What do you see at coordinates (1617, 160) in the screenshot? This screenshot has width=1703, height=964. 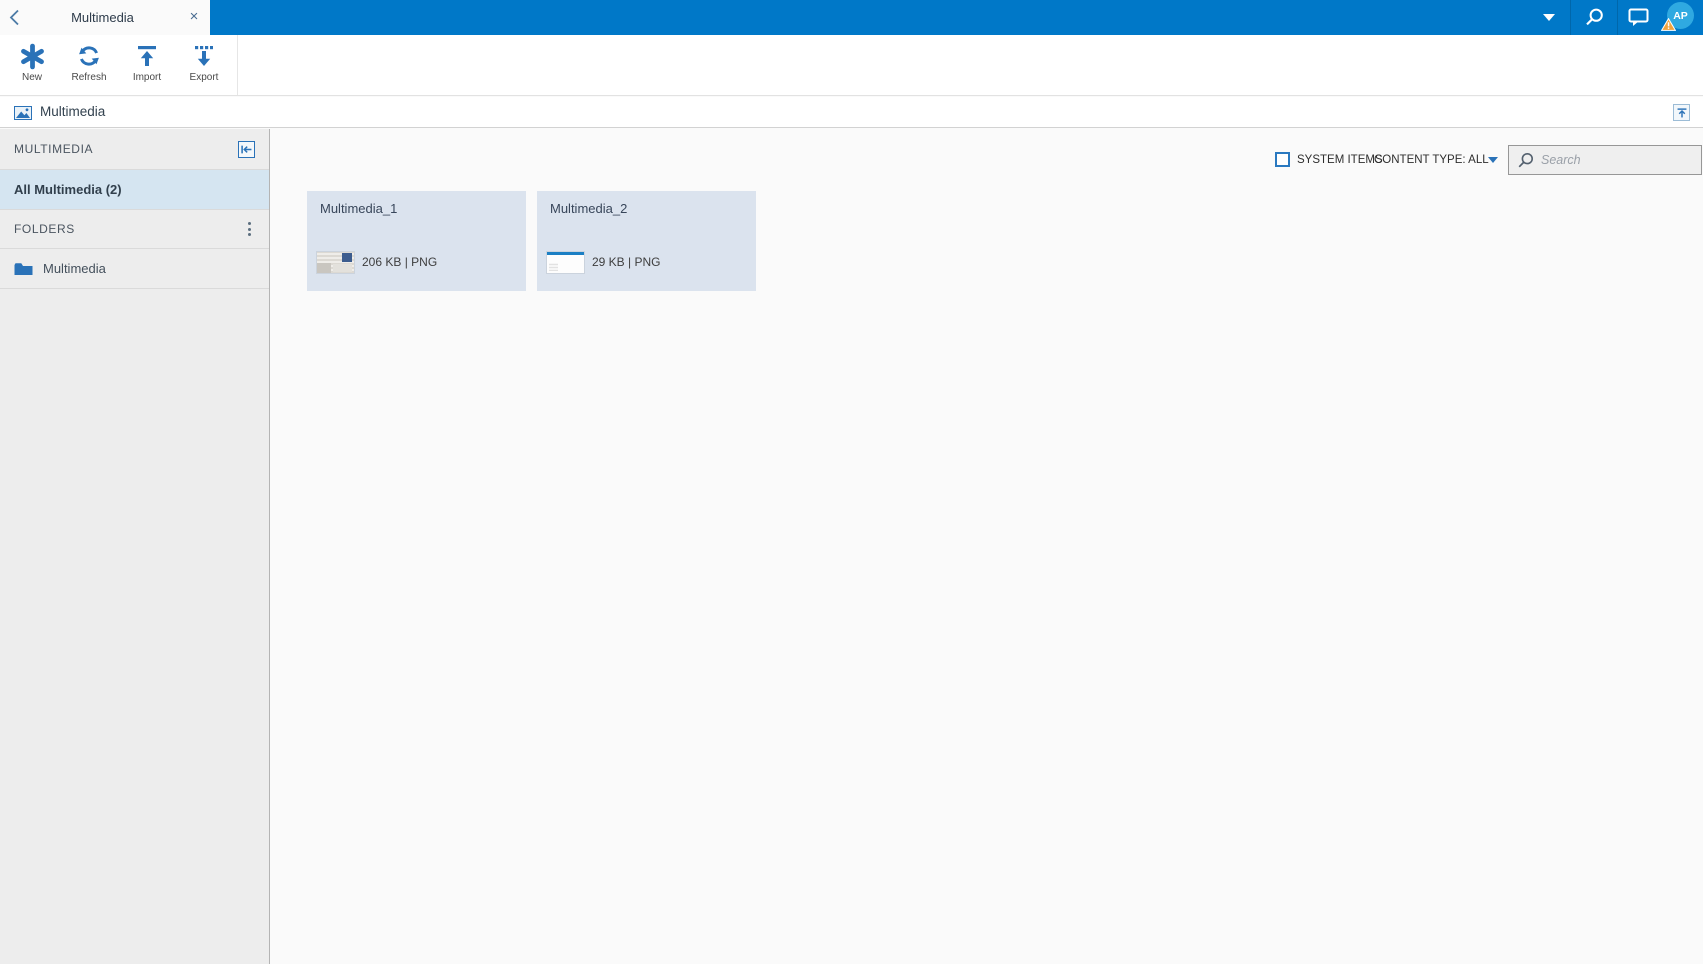 I see `search-input` at bounding box center [1617, 160].